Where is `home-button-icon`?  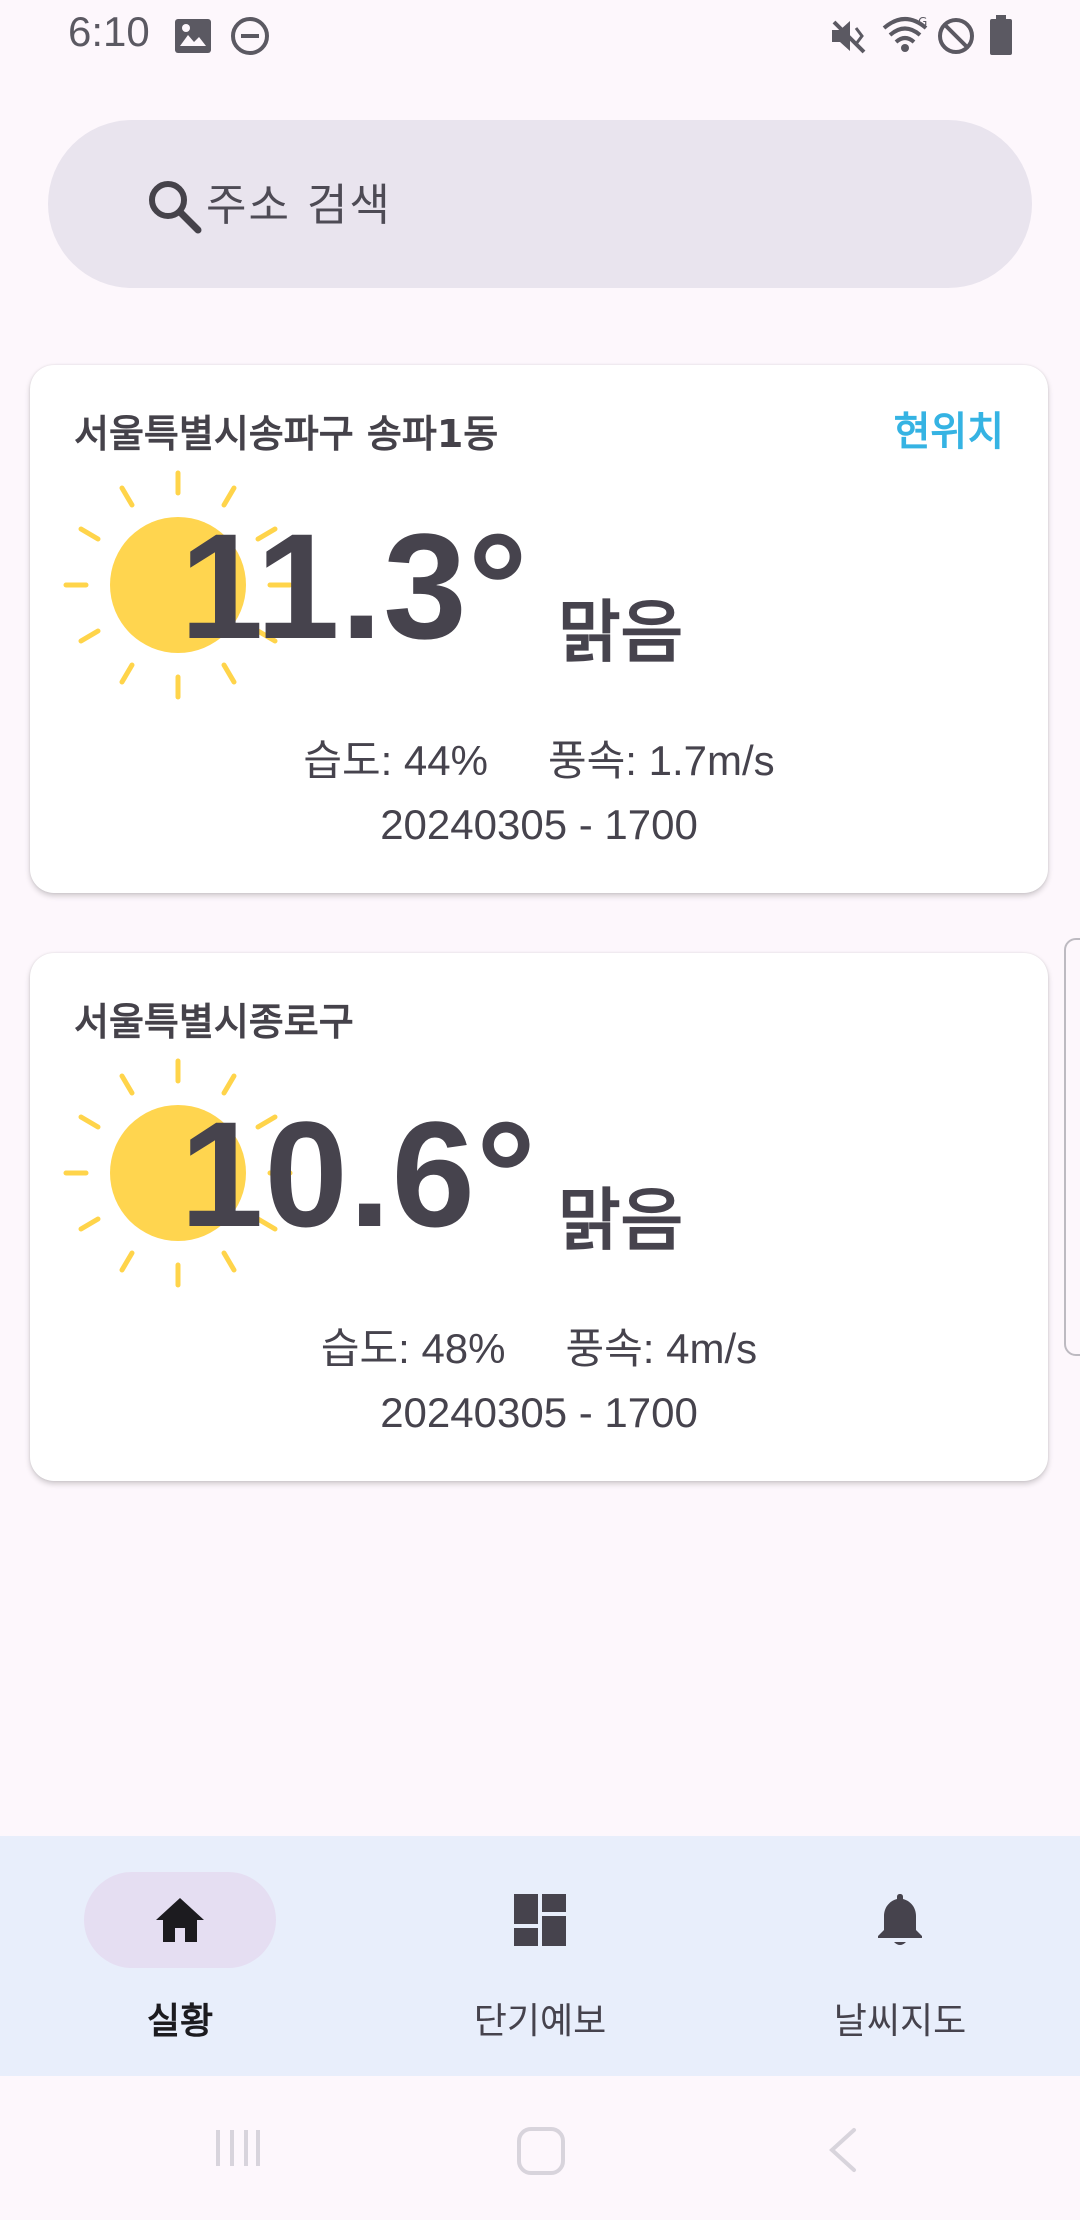
home-button-icon is located at coordinates (541, 2153).